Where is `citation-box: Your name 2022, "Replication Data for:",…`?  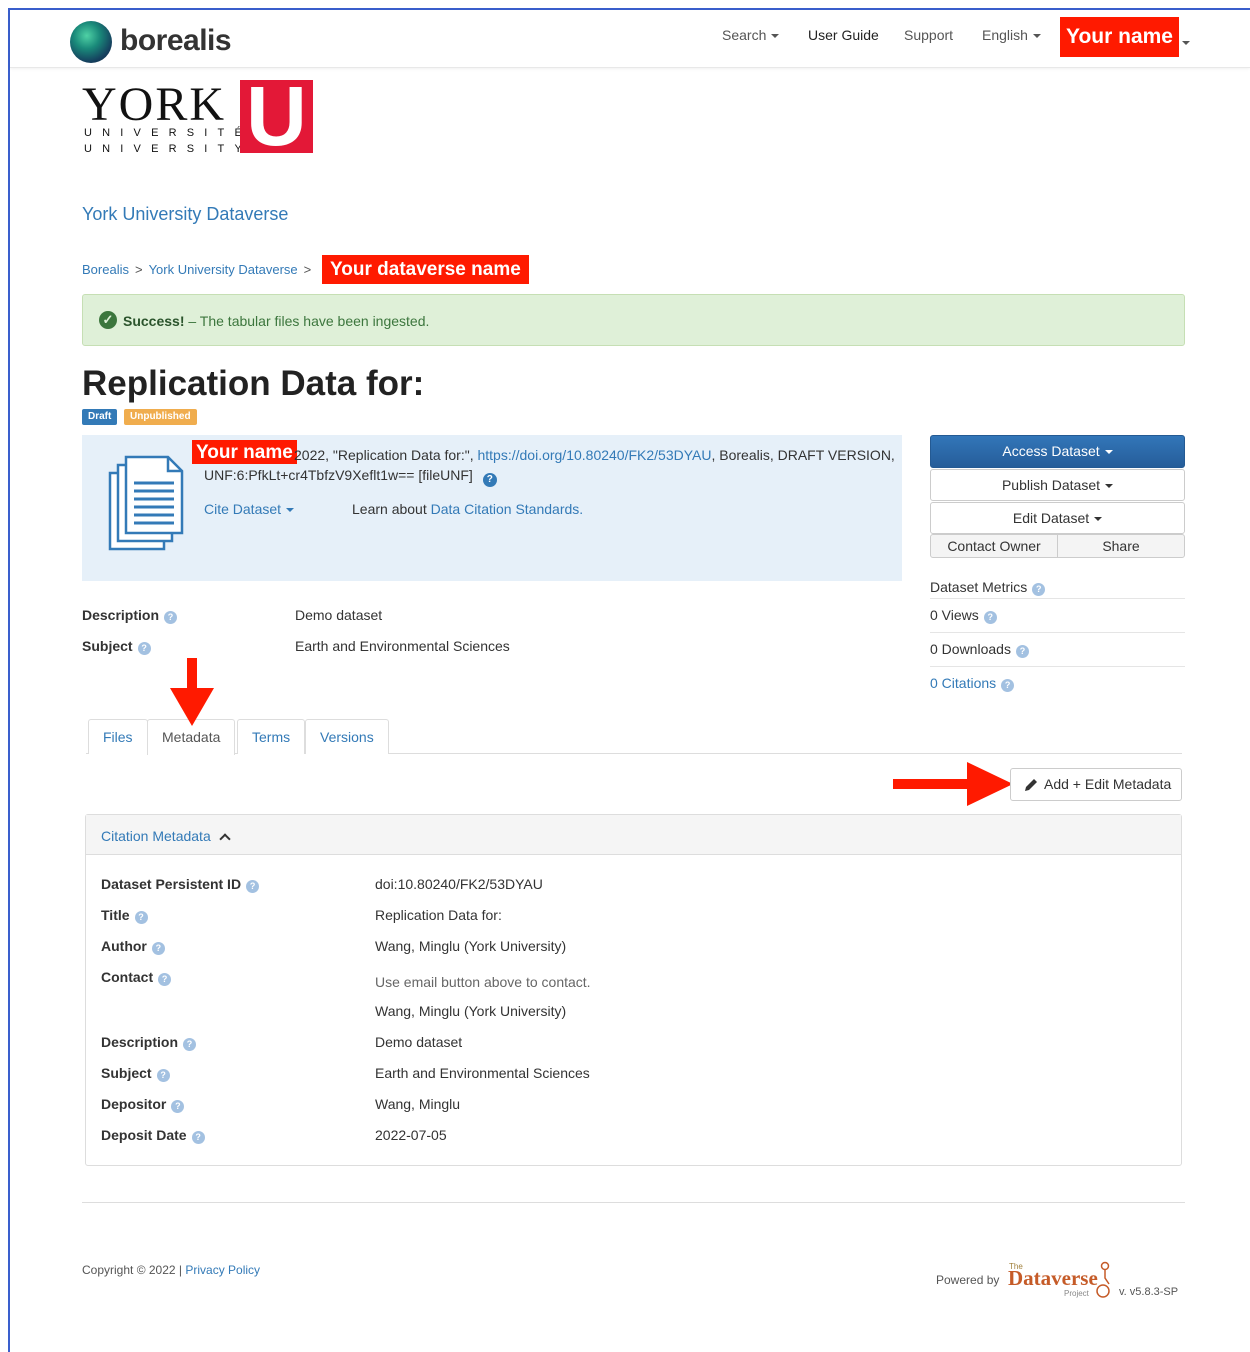 citation-box: Your name 2022, "Replication Data for:",… is located at coordinates (492, 508).